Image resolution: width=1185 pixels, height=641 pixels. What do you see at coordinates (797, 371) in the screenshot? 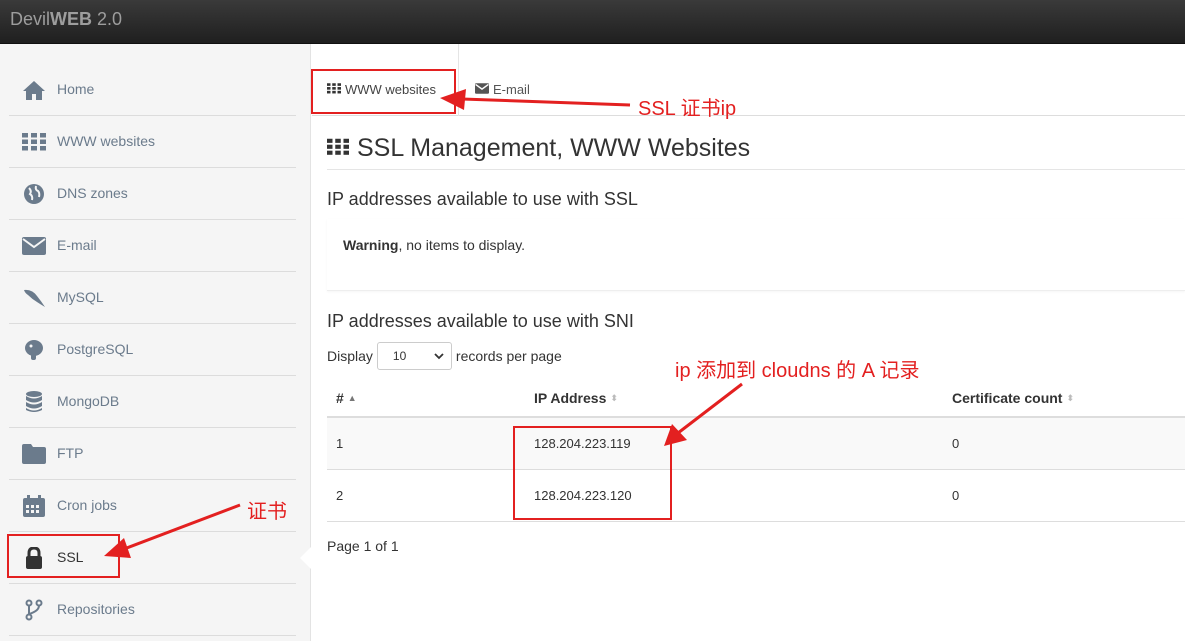
I see `annotation-label-cloudns: ip 添加到 cloudns 的 A 记录` at bounding box center [797, 371].